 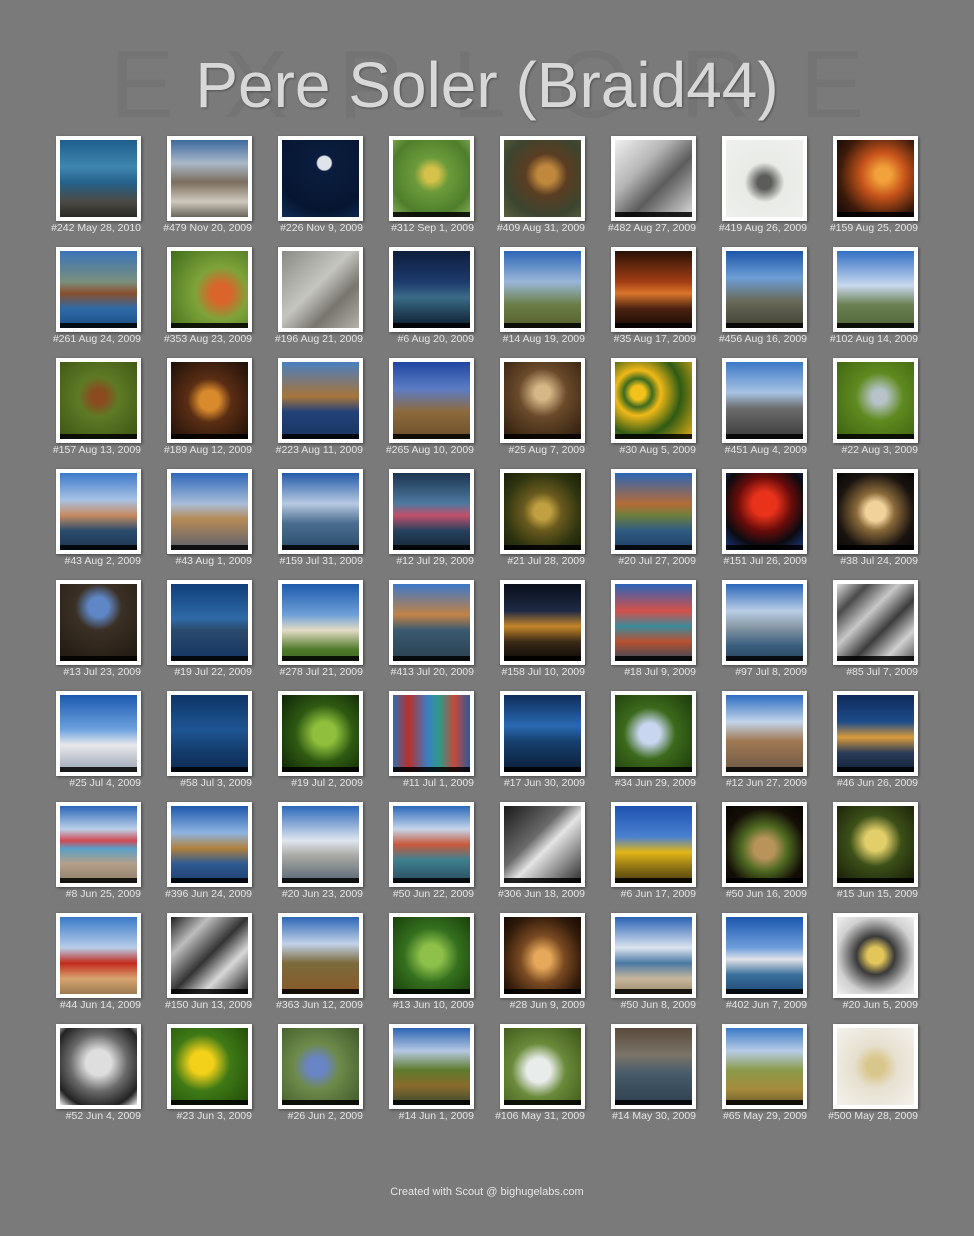 I want to click on photo-tile: #44 Jun 14, 2009, so click(x=99, y=968).